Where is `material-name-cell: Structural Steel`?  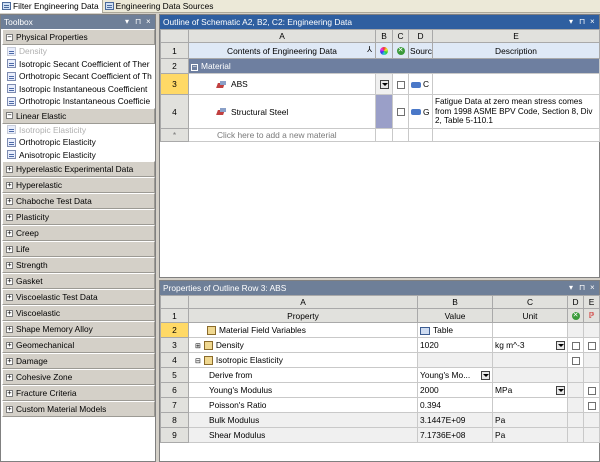 material-name-cell: Structural Steel is located at coordinates (282, 111).